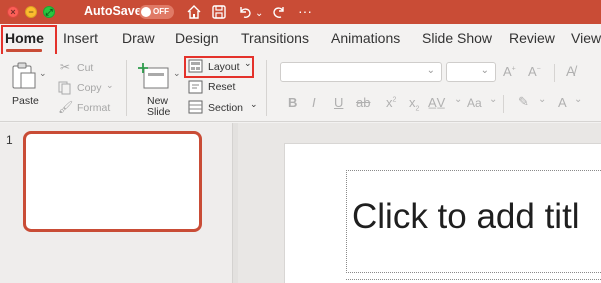  I want to click on font-size-dropdown: ⌄, so click(471, 72).